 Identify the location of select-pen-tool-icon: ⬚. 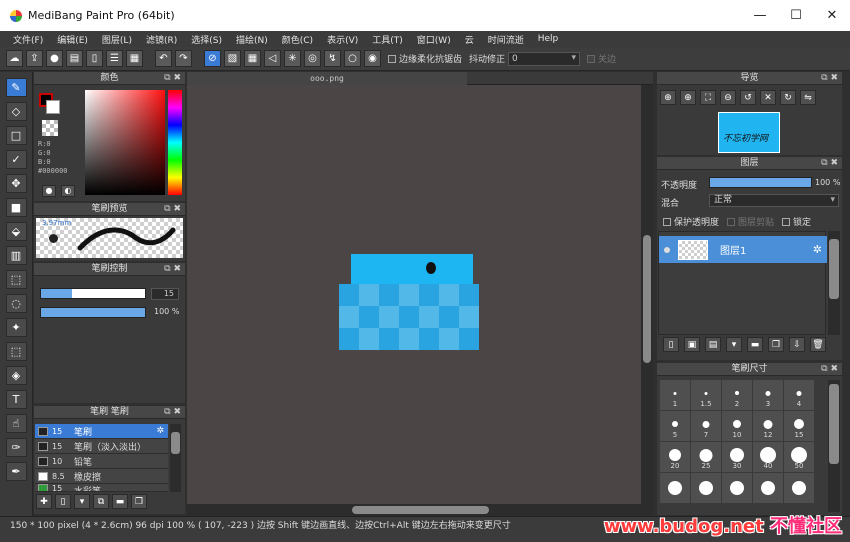
(16, 351).